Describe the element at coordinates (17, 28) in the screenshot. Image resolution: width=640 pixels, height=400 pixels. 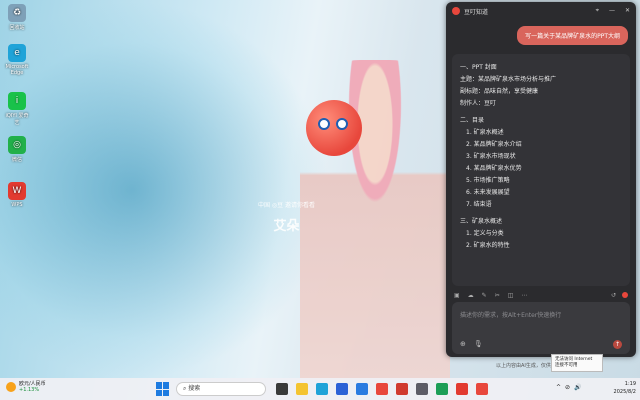
I see `desktop-icon-label: 回收站` at that location.